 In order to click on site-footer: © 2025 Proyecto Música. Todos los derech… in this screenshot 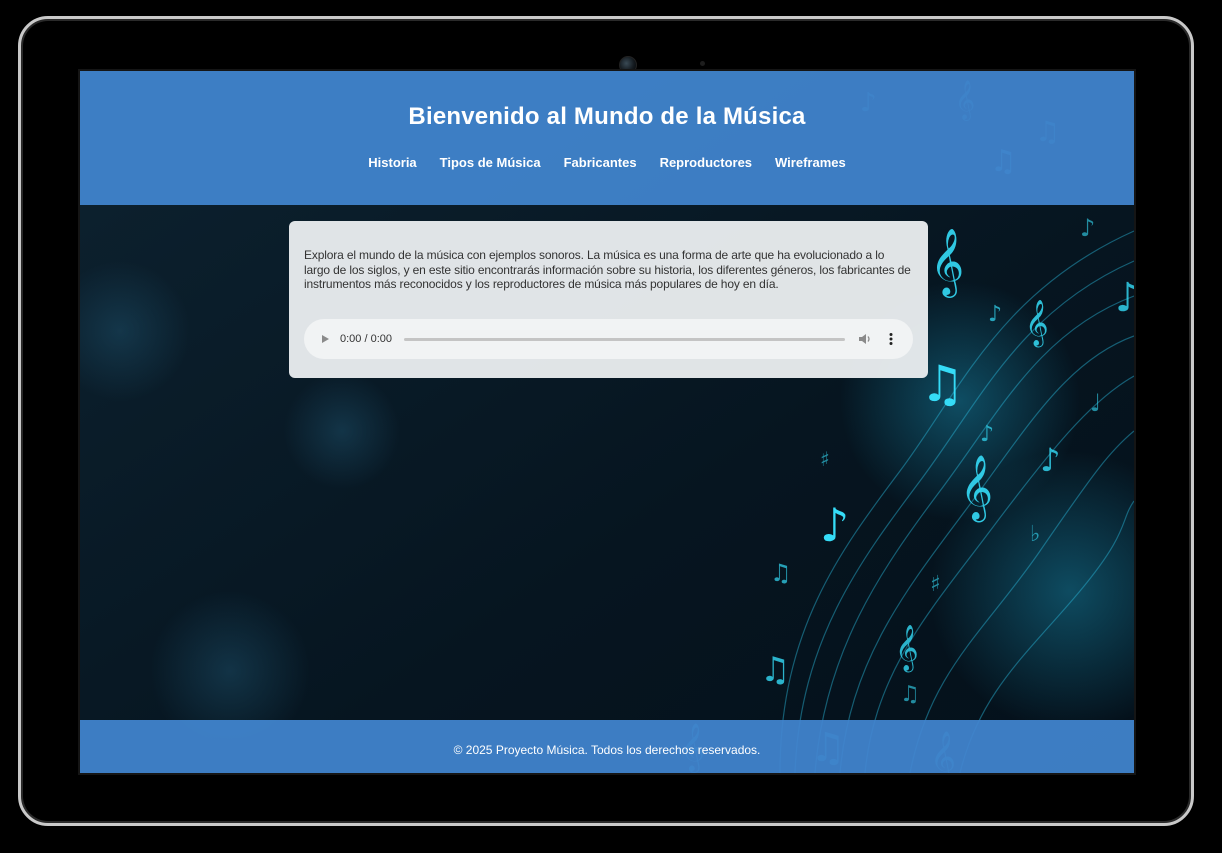, I will do `click(607, 746)`.